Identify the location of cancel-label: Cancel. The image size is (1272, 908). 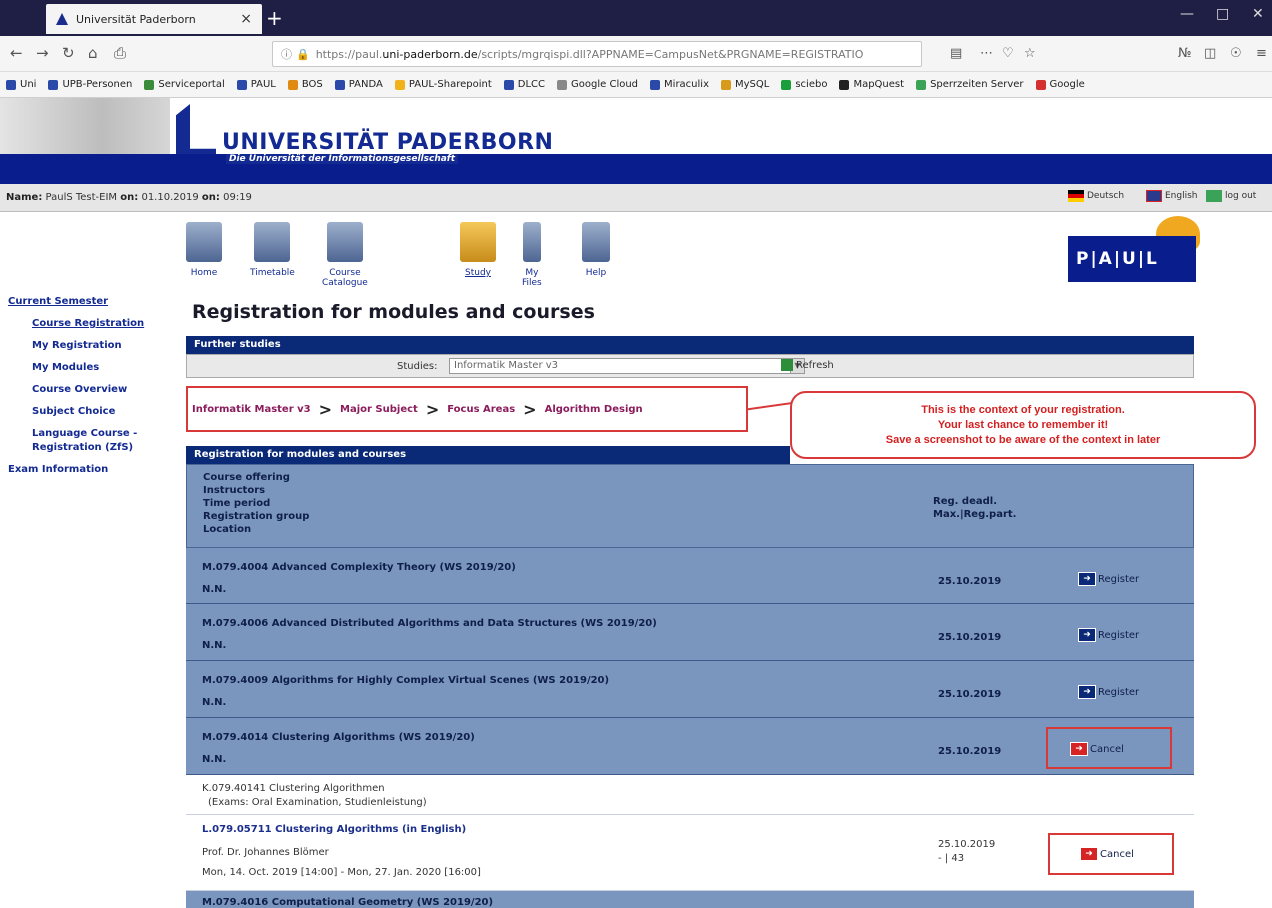
(1107, 749).